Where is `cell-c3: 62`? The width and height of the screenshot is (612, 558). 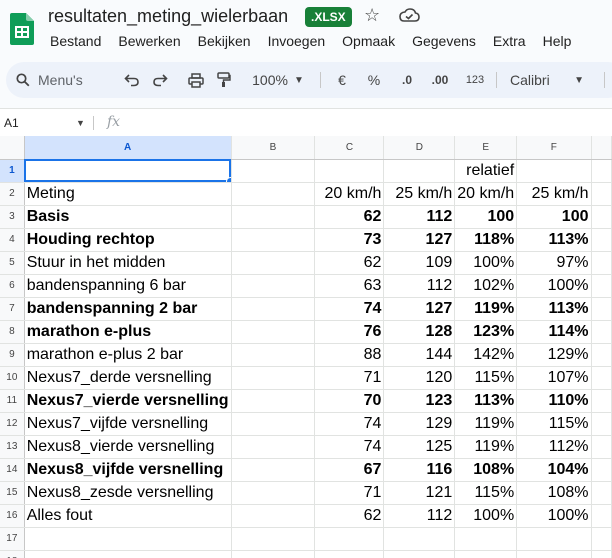 cell-c3: 62 is located at coordinates (349, 217).